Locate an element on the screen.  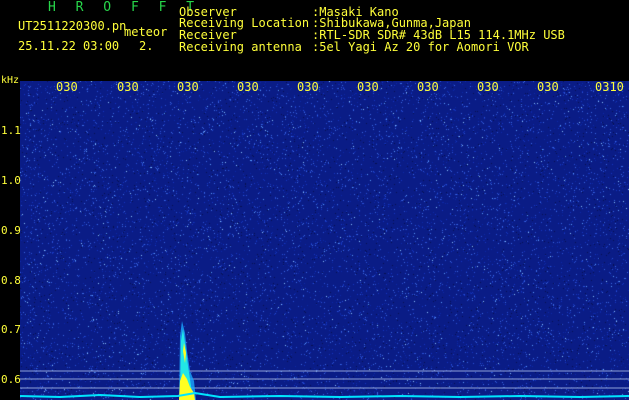
date-time: 25.11.22 03:00 is located at coordinates (69, 46).